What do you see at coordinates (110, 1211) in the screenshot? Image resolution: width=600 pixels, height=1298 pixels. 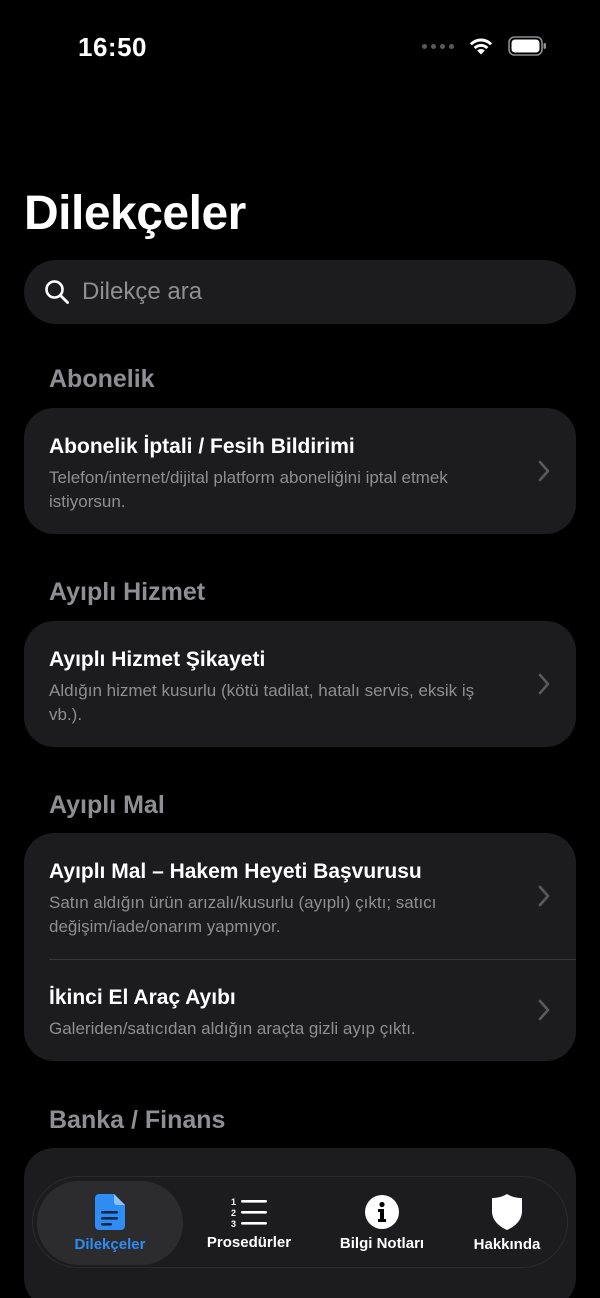 I see `document-icon` at bounding box center [110, 1211].